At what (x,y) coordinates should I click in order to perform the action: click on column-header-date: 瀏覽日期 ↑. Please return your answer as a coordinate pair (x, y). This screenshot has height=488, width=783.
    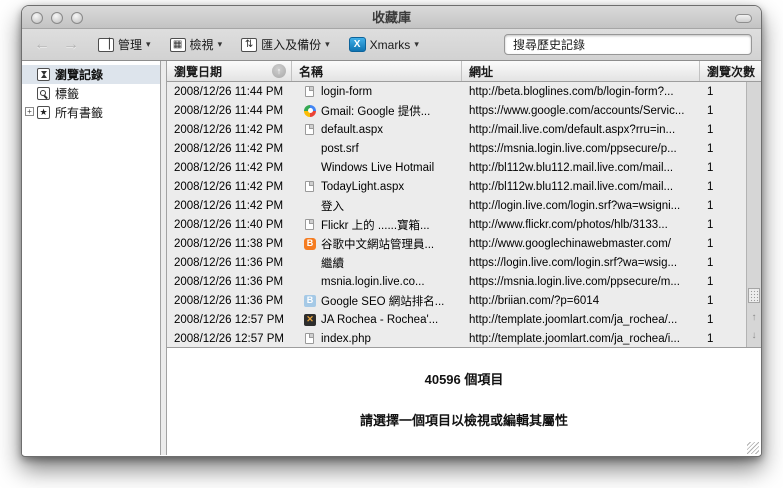
    Looking at the image, I should click on (229, 71).